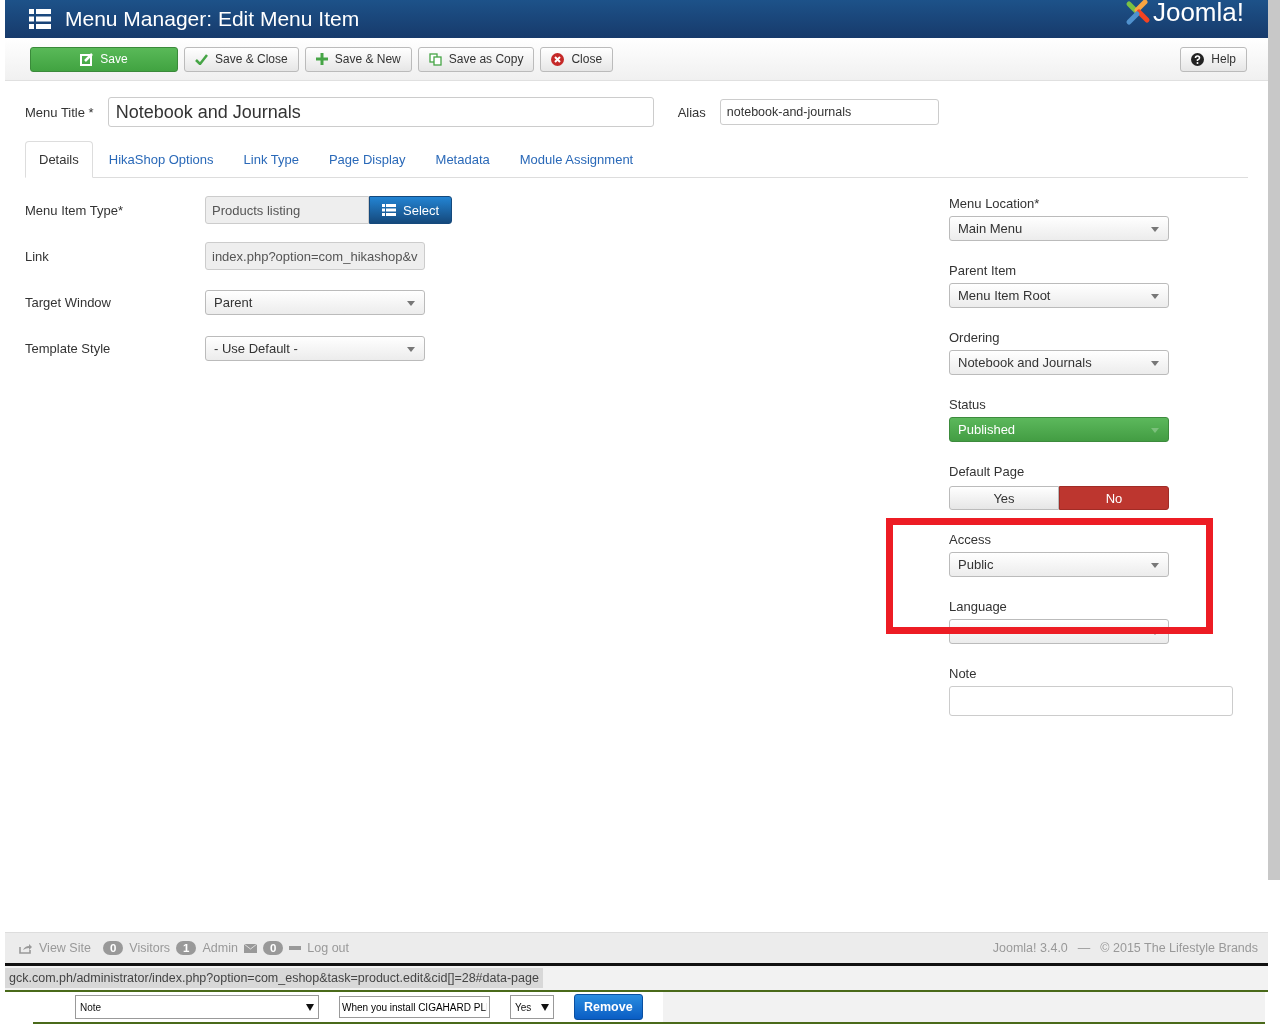  I want to click on yes-dropdown: Yes, so click(532, 1007).